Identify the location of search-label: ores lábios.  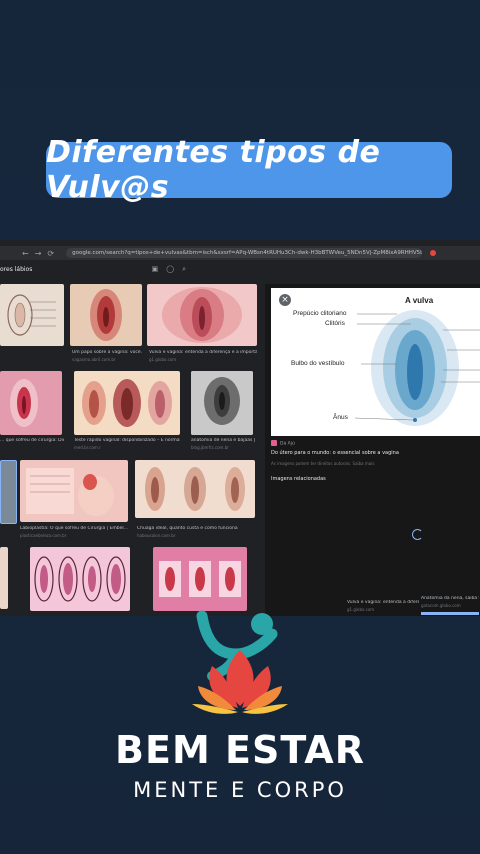
(16, 269).